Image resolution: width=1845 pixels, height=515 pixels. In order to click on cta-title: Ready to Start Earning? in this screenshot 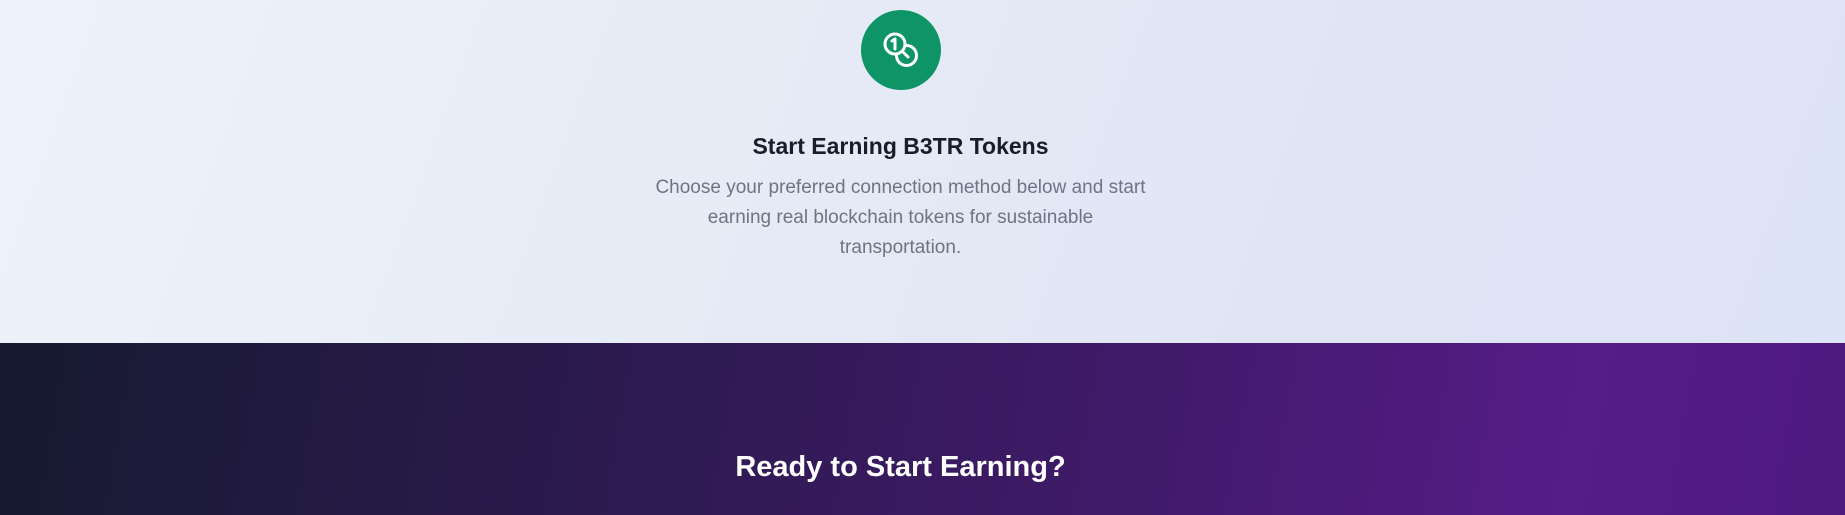, I will do `click(900, 467)`.